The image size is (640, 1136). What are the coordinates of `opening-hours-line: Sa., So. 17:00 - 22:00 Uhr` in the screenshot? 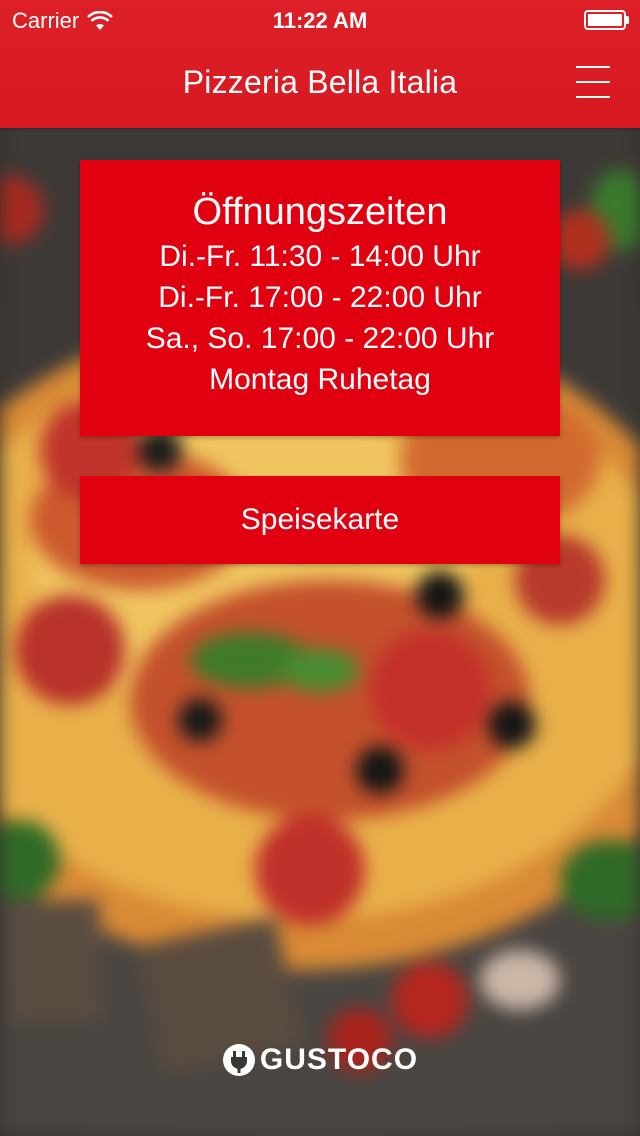 It's located at (320, 338).